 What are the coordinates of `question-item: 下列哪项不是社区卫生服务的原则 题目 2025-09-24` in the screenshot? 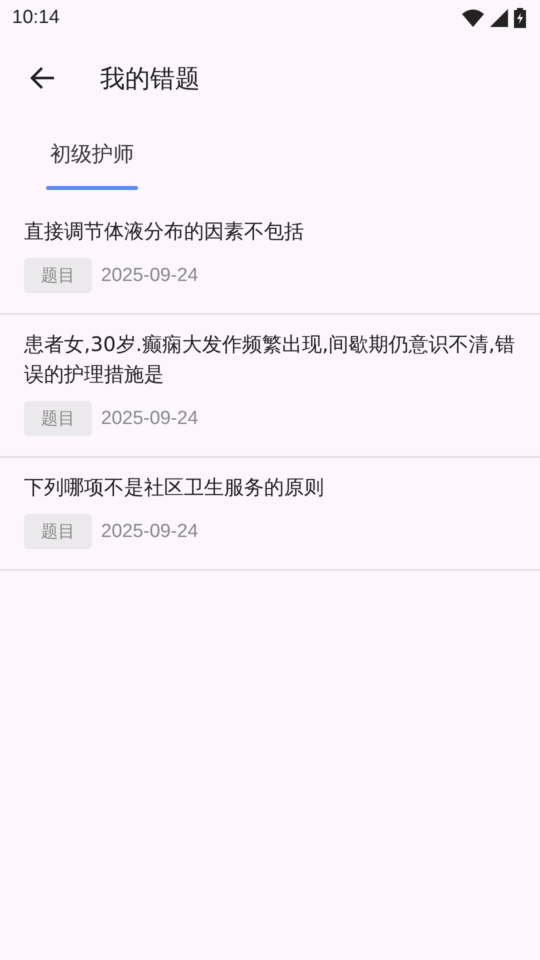 It's located at (270, 514).